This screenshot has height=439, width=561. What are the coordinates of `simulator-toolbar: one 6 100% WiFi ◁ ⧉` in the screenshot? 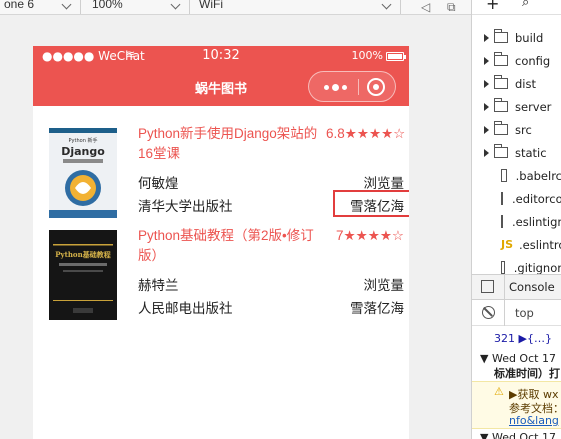 It's located at (235, 7).